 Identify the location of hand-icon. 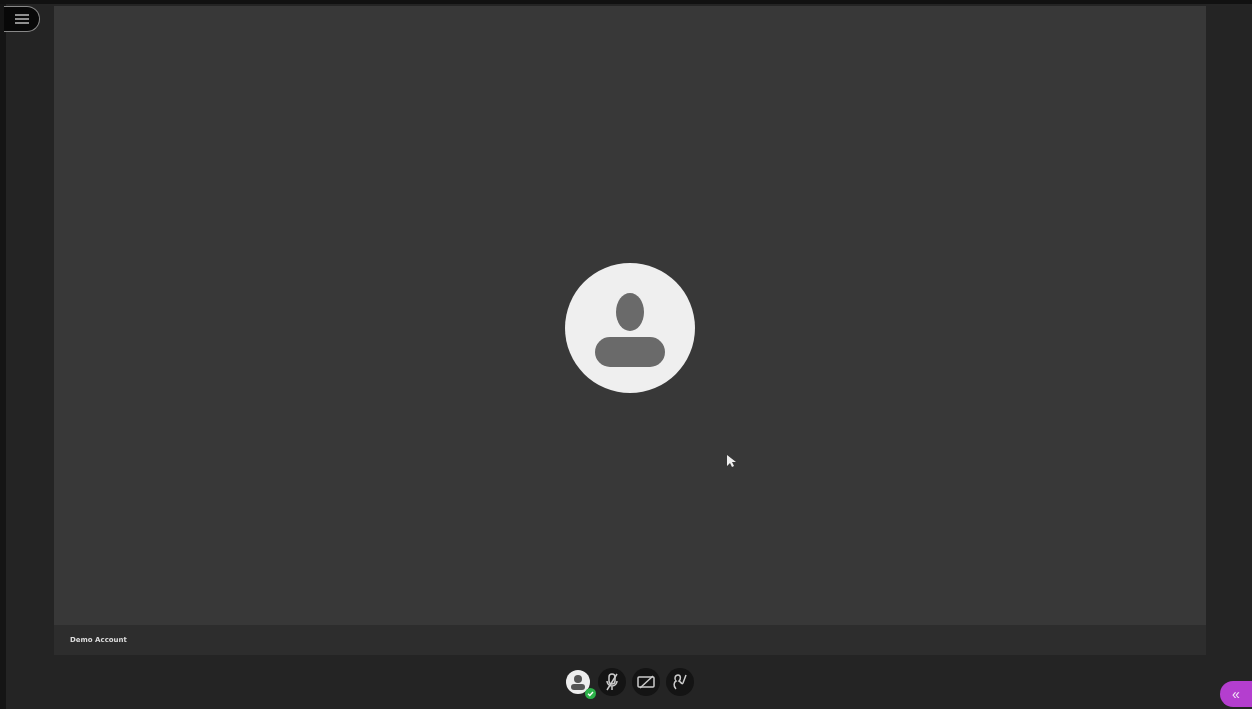
(680, 682).